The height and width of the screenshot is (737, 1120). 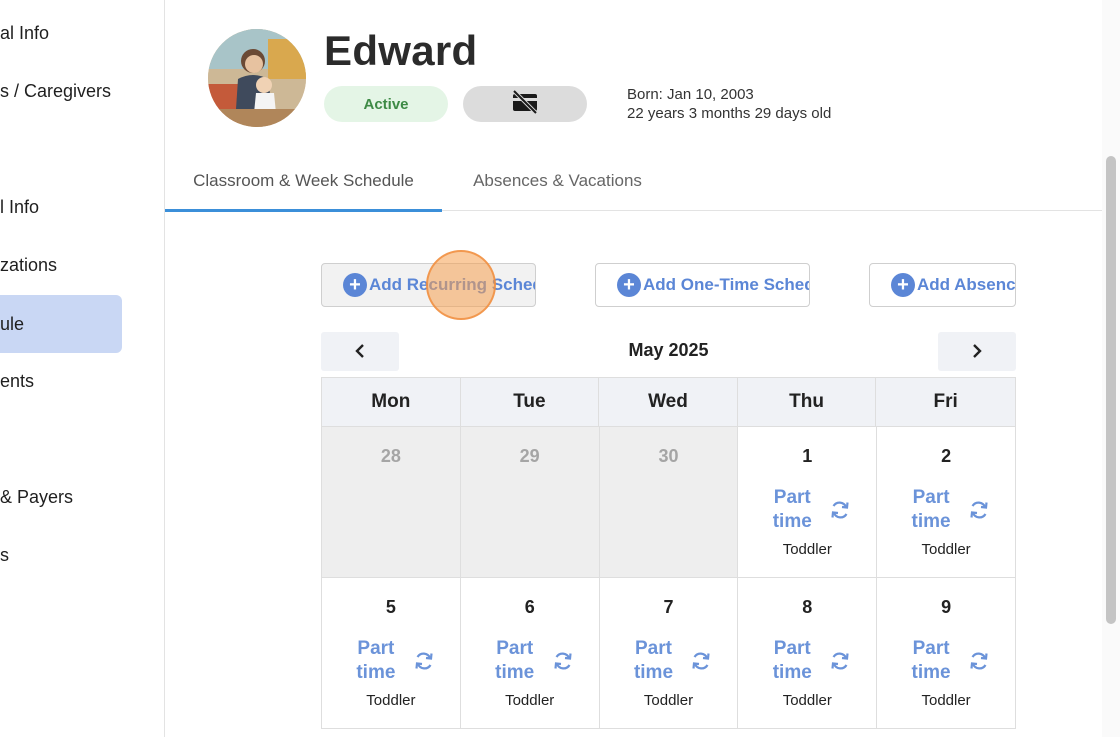 I want to click on scrollbar, so click(x=1111, y=368).